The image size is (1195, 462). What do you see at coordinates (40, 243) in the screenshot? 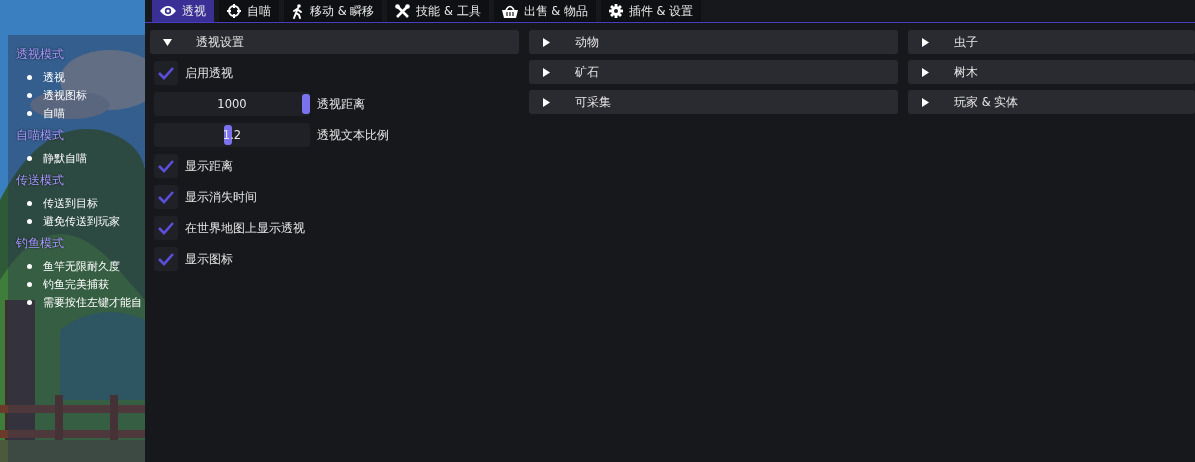
I see `group-heading: 钓鱼模式` at bounding box center [40, 243].